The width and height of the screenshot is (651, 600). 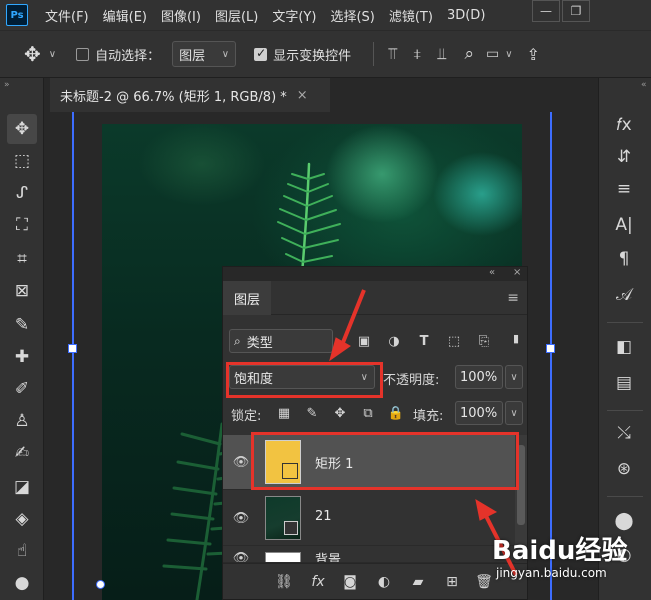 What do you see at coordinates (100, 584) in the screenshot?
I see `transform-handle-bottom-left` at bounding box center [100, 584].